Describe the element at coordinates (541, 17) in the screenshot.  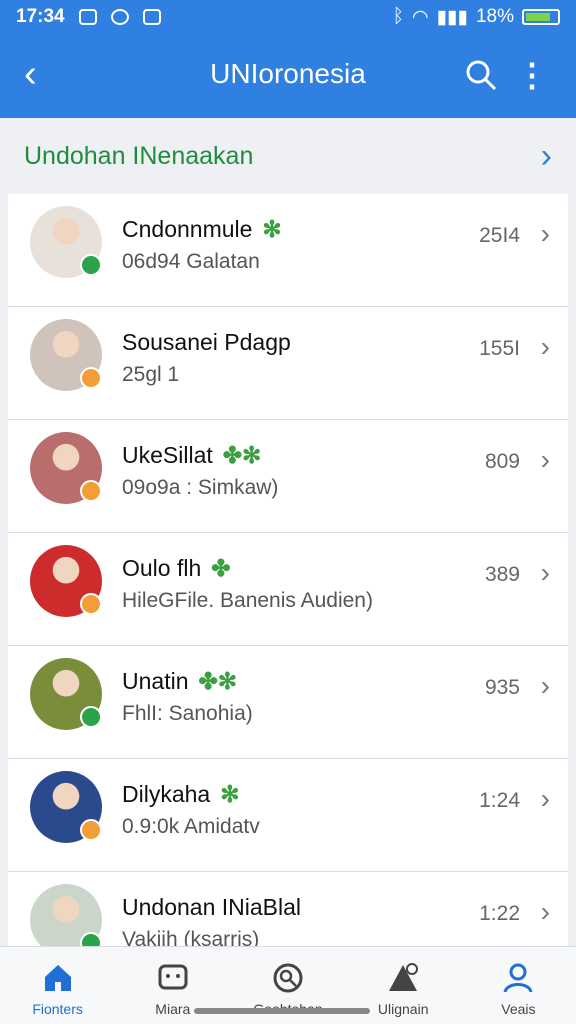
I see `battery-icon` at that location.